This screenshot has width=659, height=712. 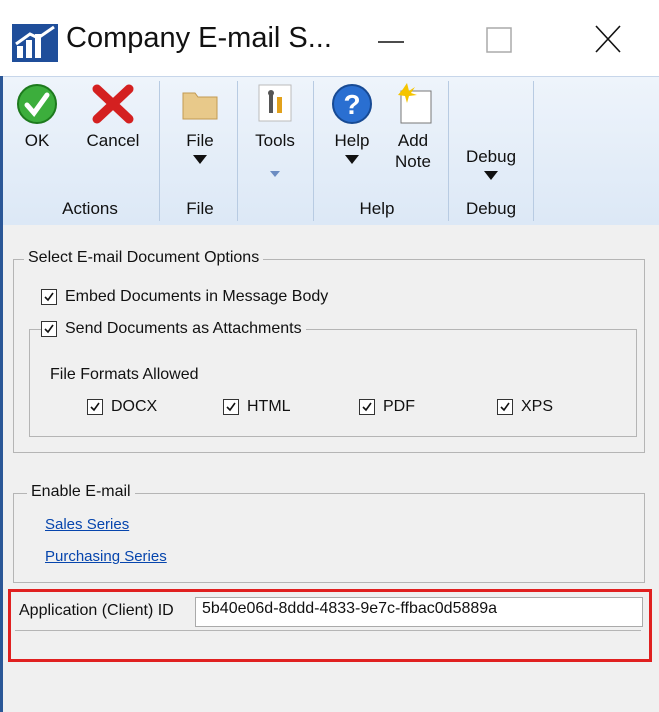 What do you see at coordinates (200, 159) in the screenshot?
I see `file-dropdown-arrow-icon` at bounding box center [200, 159].